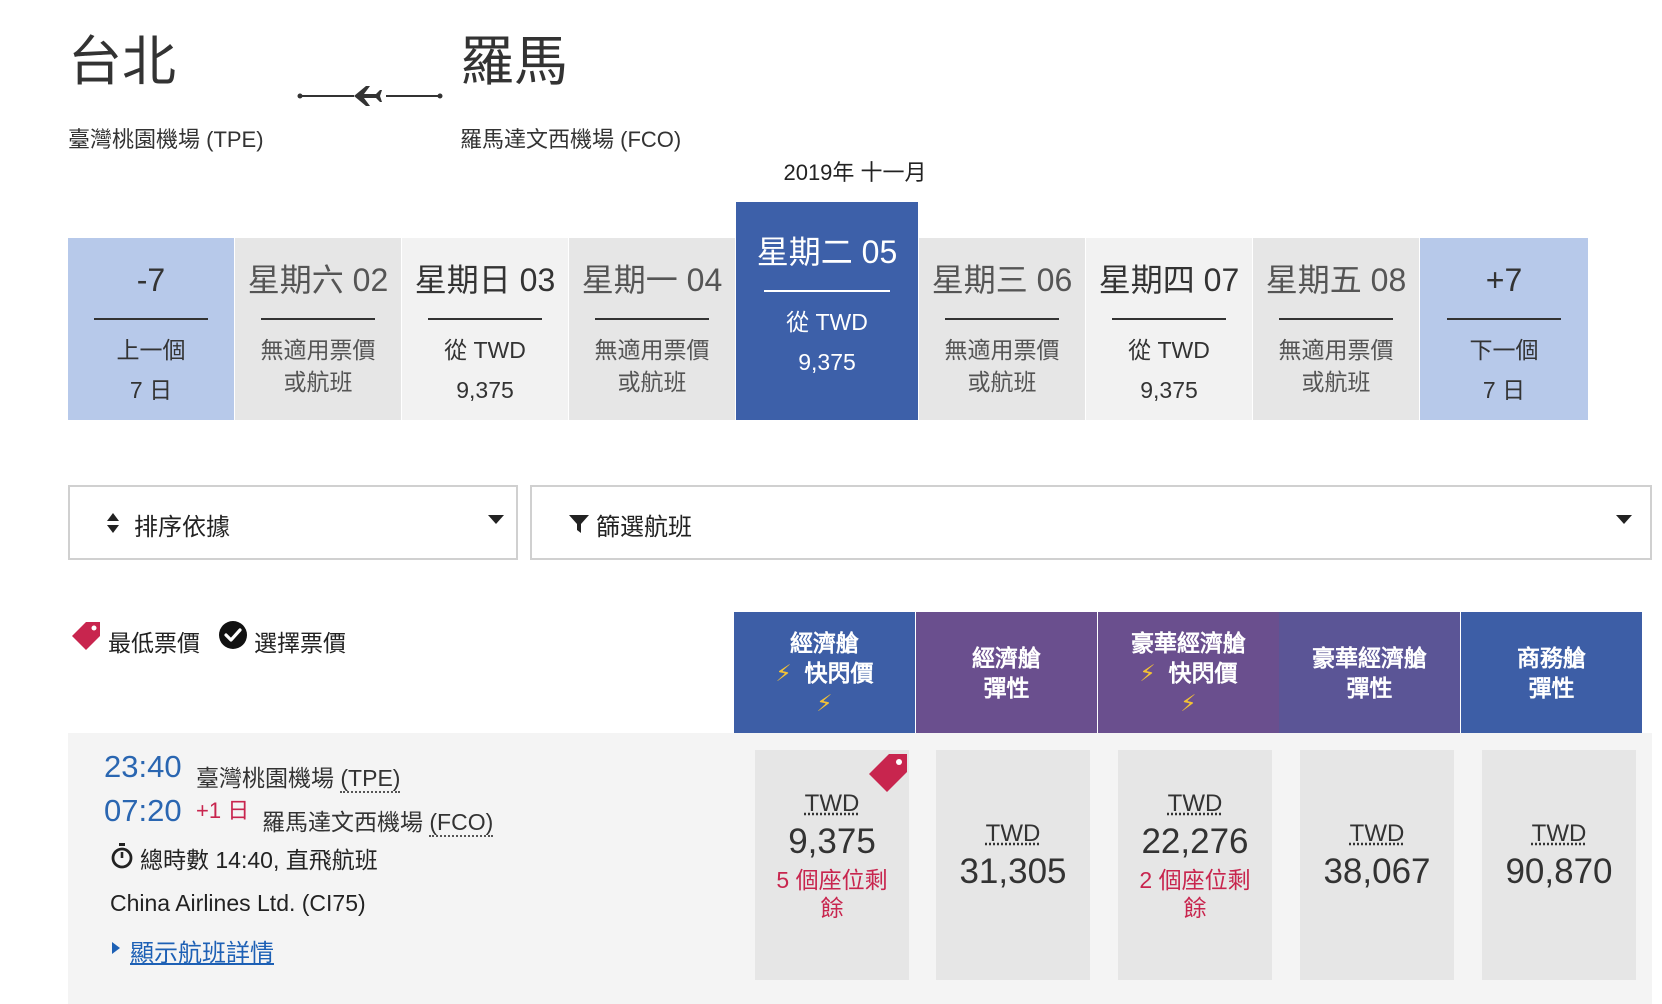 The height and width of the screenshot is (1004, 1662). Describe the element at coordinates (265, 778) in the screenshot. I see `depart-airport-name: 臺灣桃園機場` at that location.